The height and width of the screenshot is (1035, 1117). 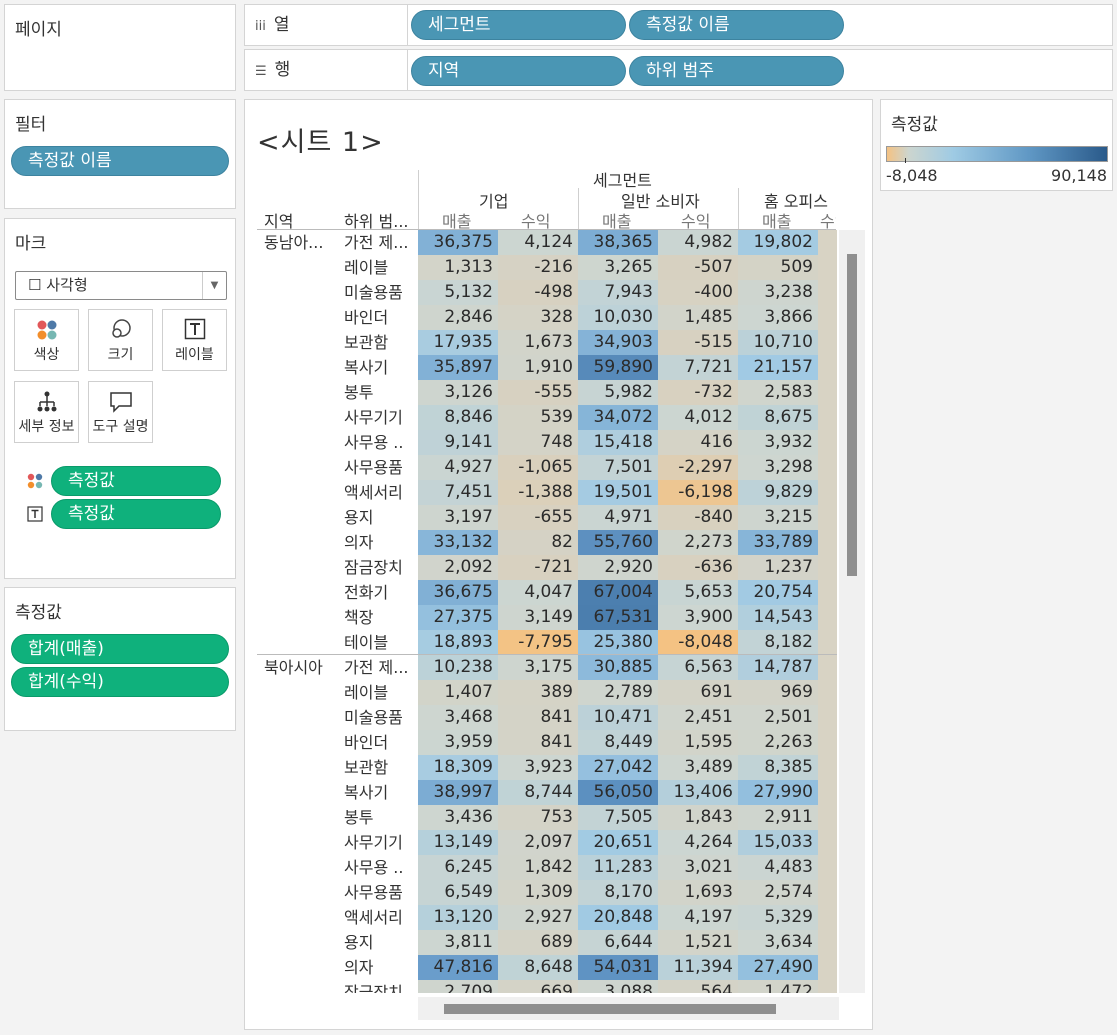 I want to click on heatmap-cell: 3,265, so click(x=618, y=267).